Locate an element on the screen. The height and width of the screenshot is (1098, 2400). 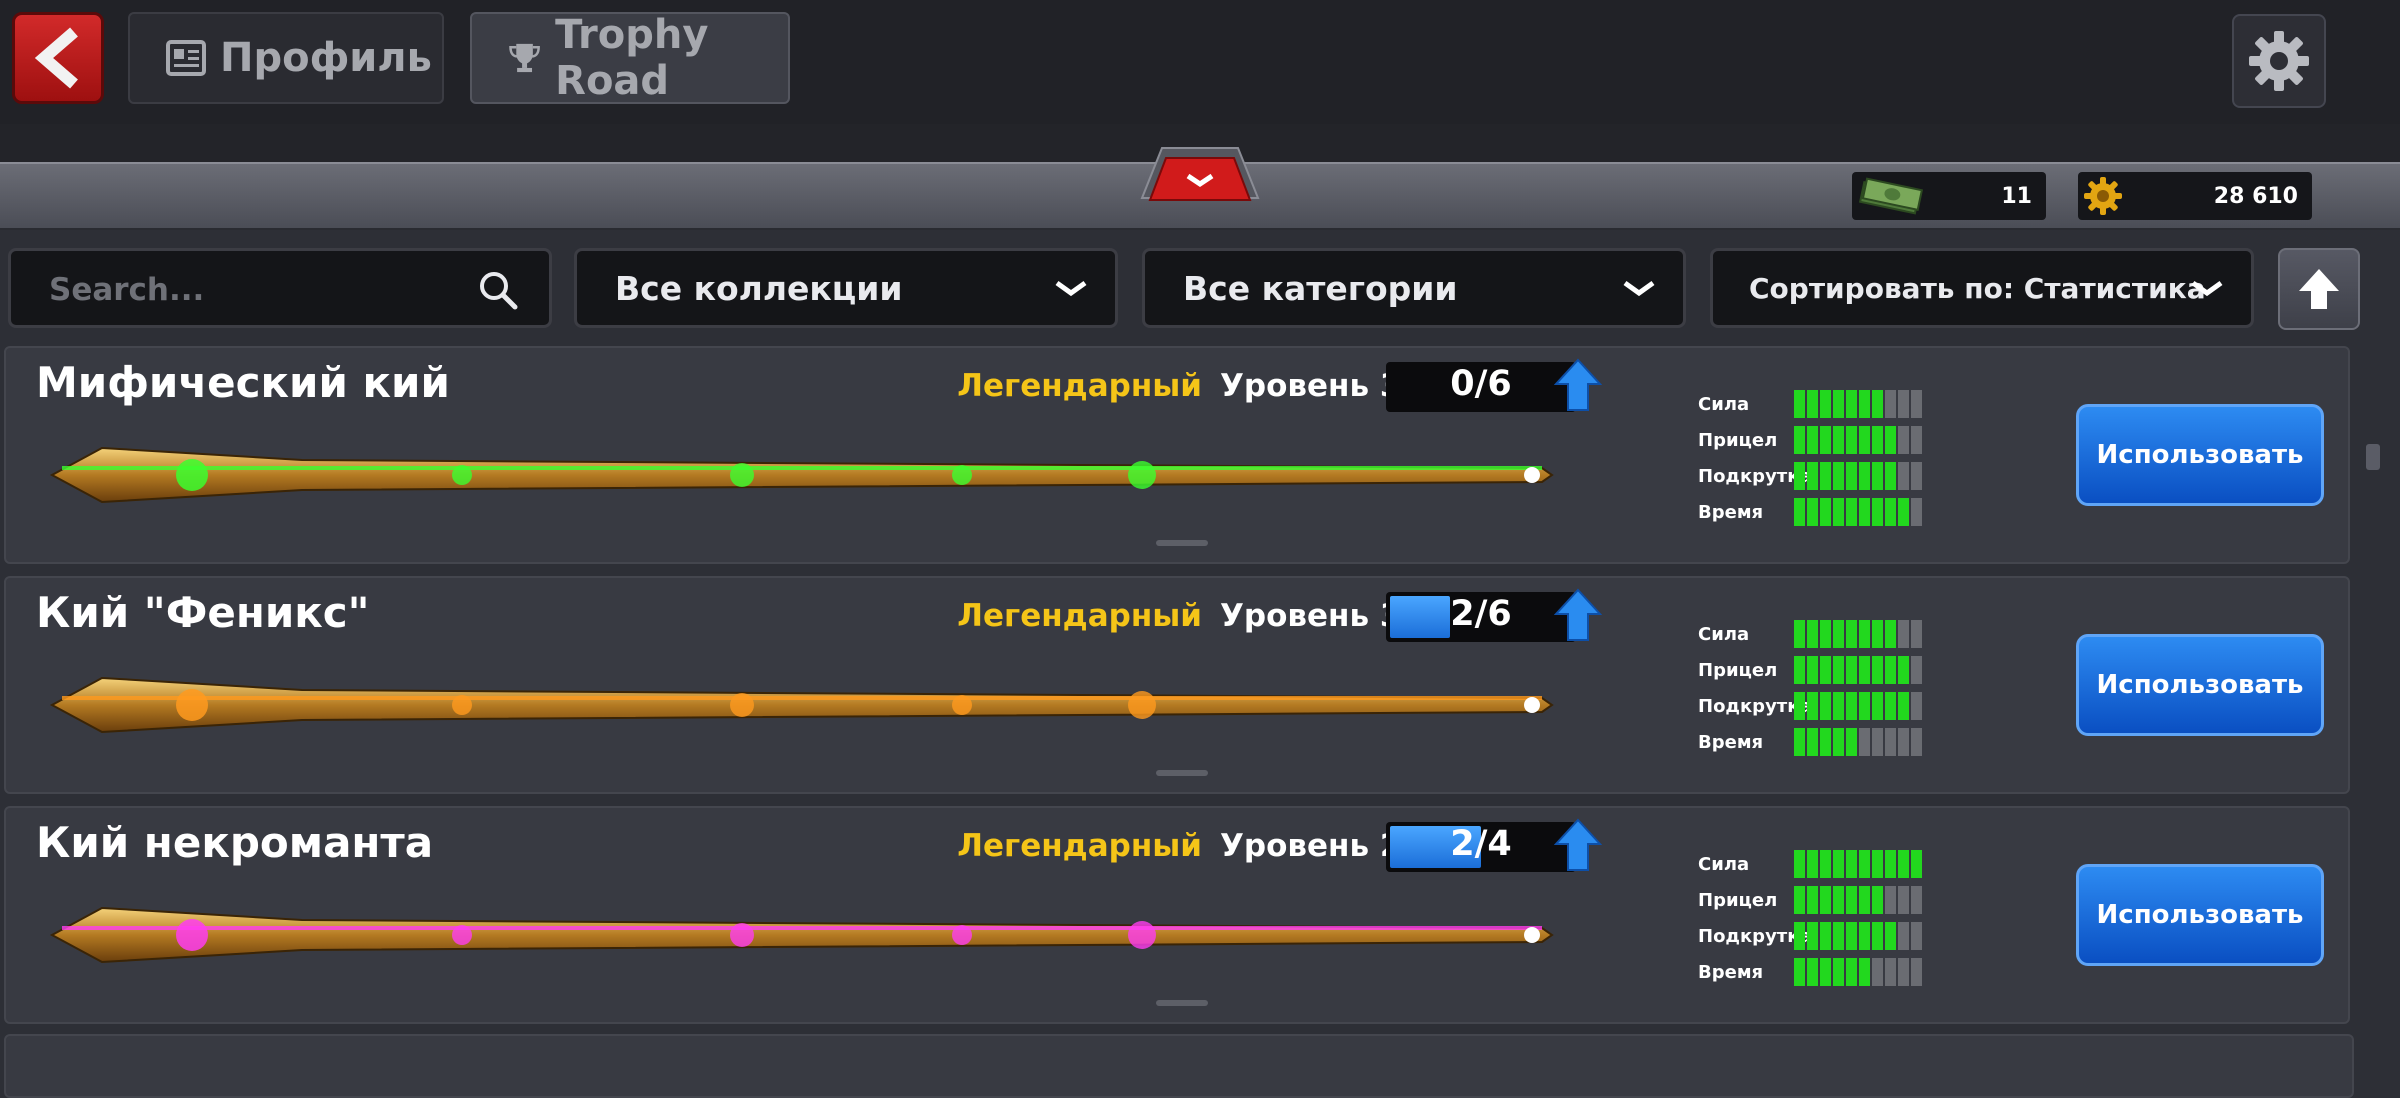
collapse-panel-button is located at coordinates (1200, 177).